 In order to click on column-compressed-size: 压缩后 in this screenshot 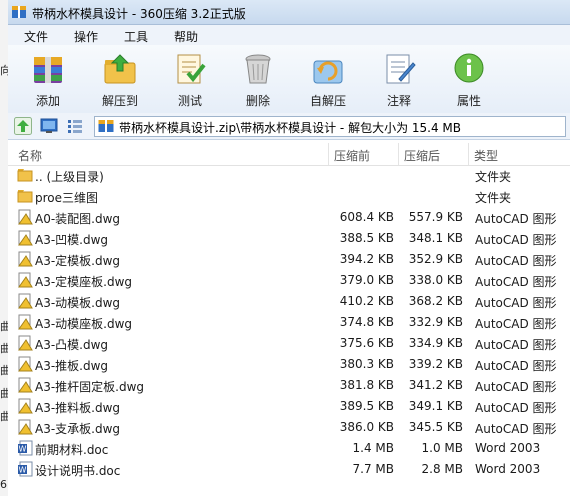, I will do `click(422, 155)`.